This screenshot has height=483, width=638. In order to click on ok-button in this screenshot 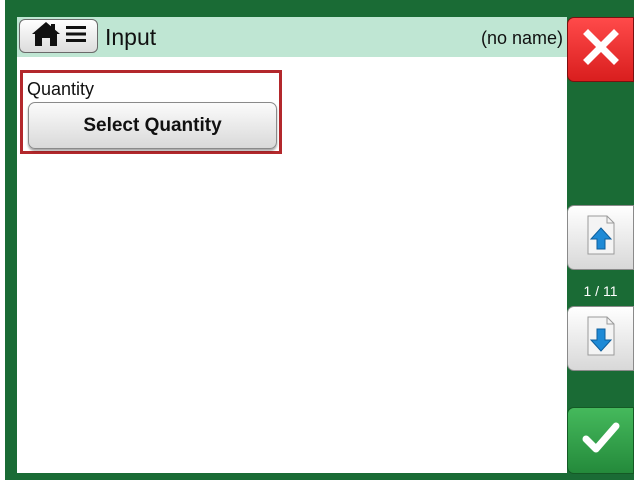, I will do `click(600, 440)`.